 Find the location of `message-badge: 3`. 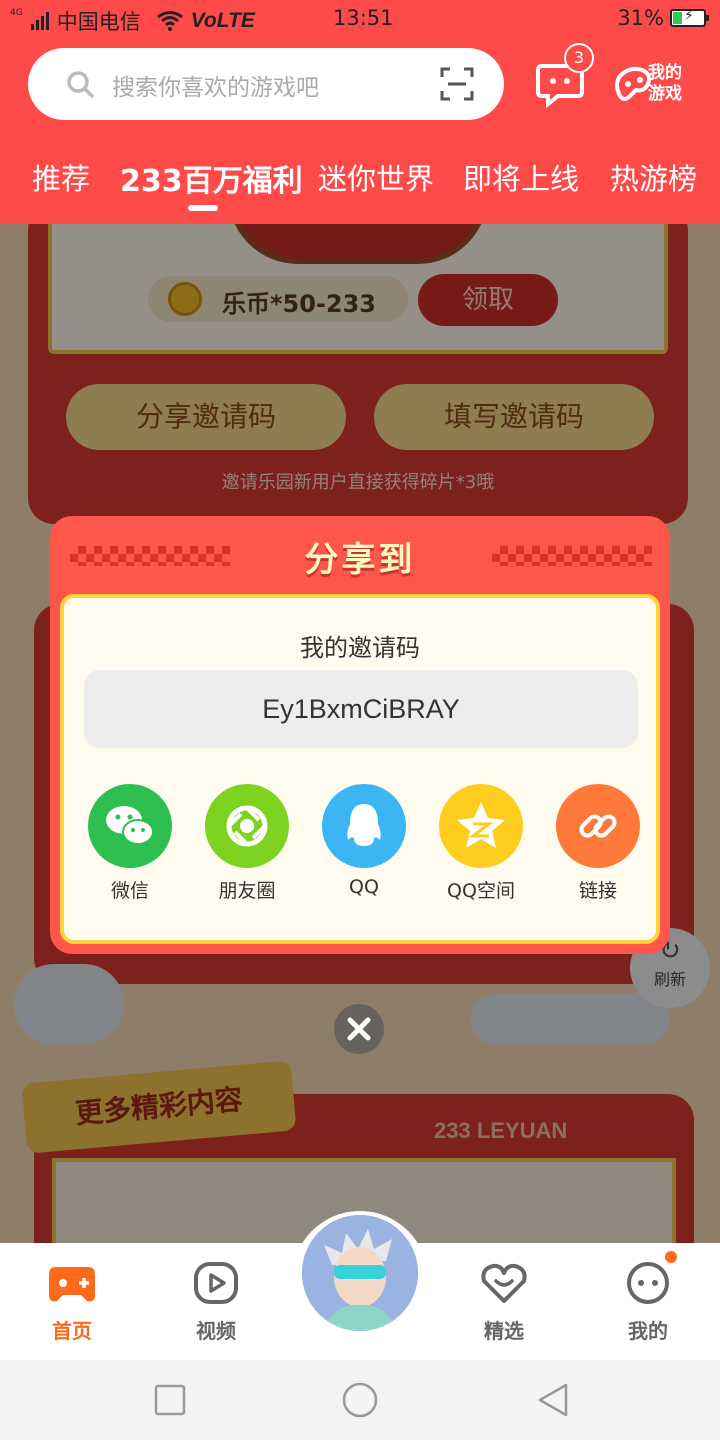

message-badge: 3 is located at coordinates (579, 58).